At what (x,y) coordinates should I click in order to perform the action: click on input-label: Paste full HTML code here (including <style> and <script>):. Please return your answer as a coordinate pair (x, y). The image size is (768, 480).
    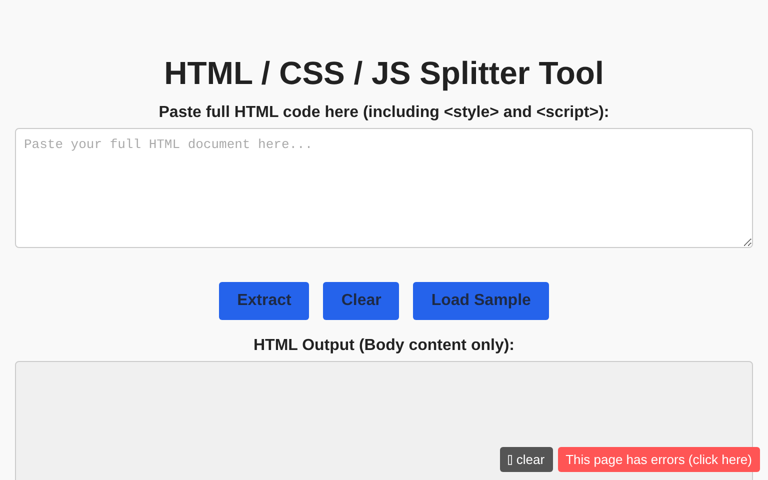
    Looking at the image, I should click on (384, 113).